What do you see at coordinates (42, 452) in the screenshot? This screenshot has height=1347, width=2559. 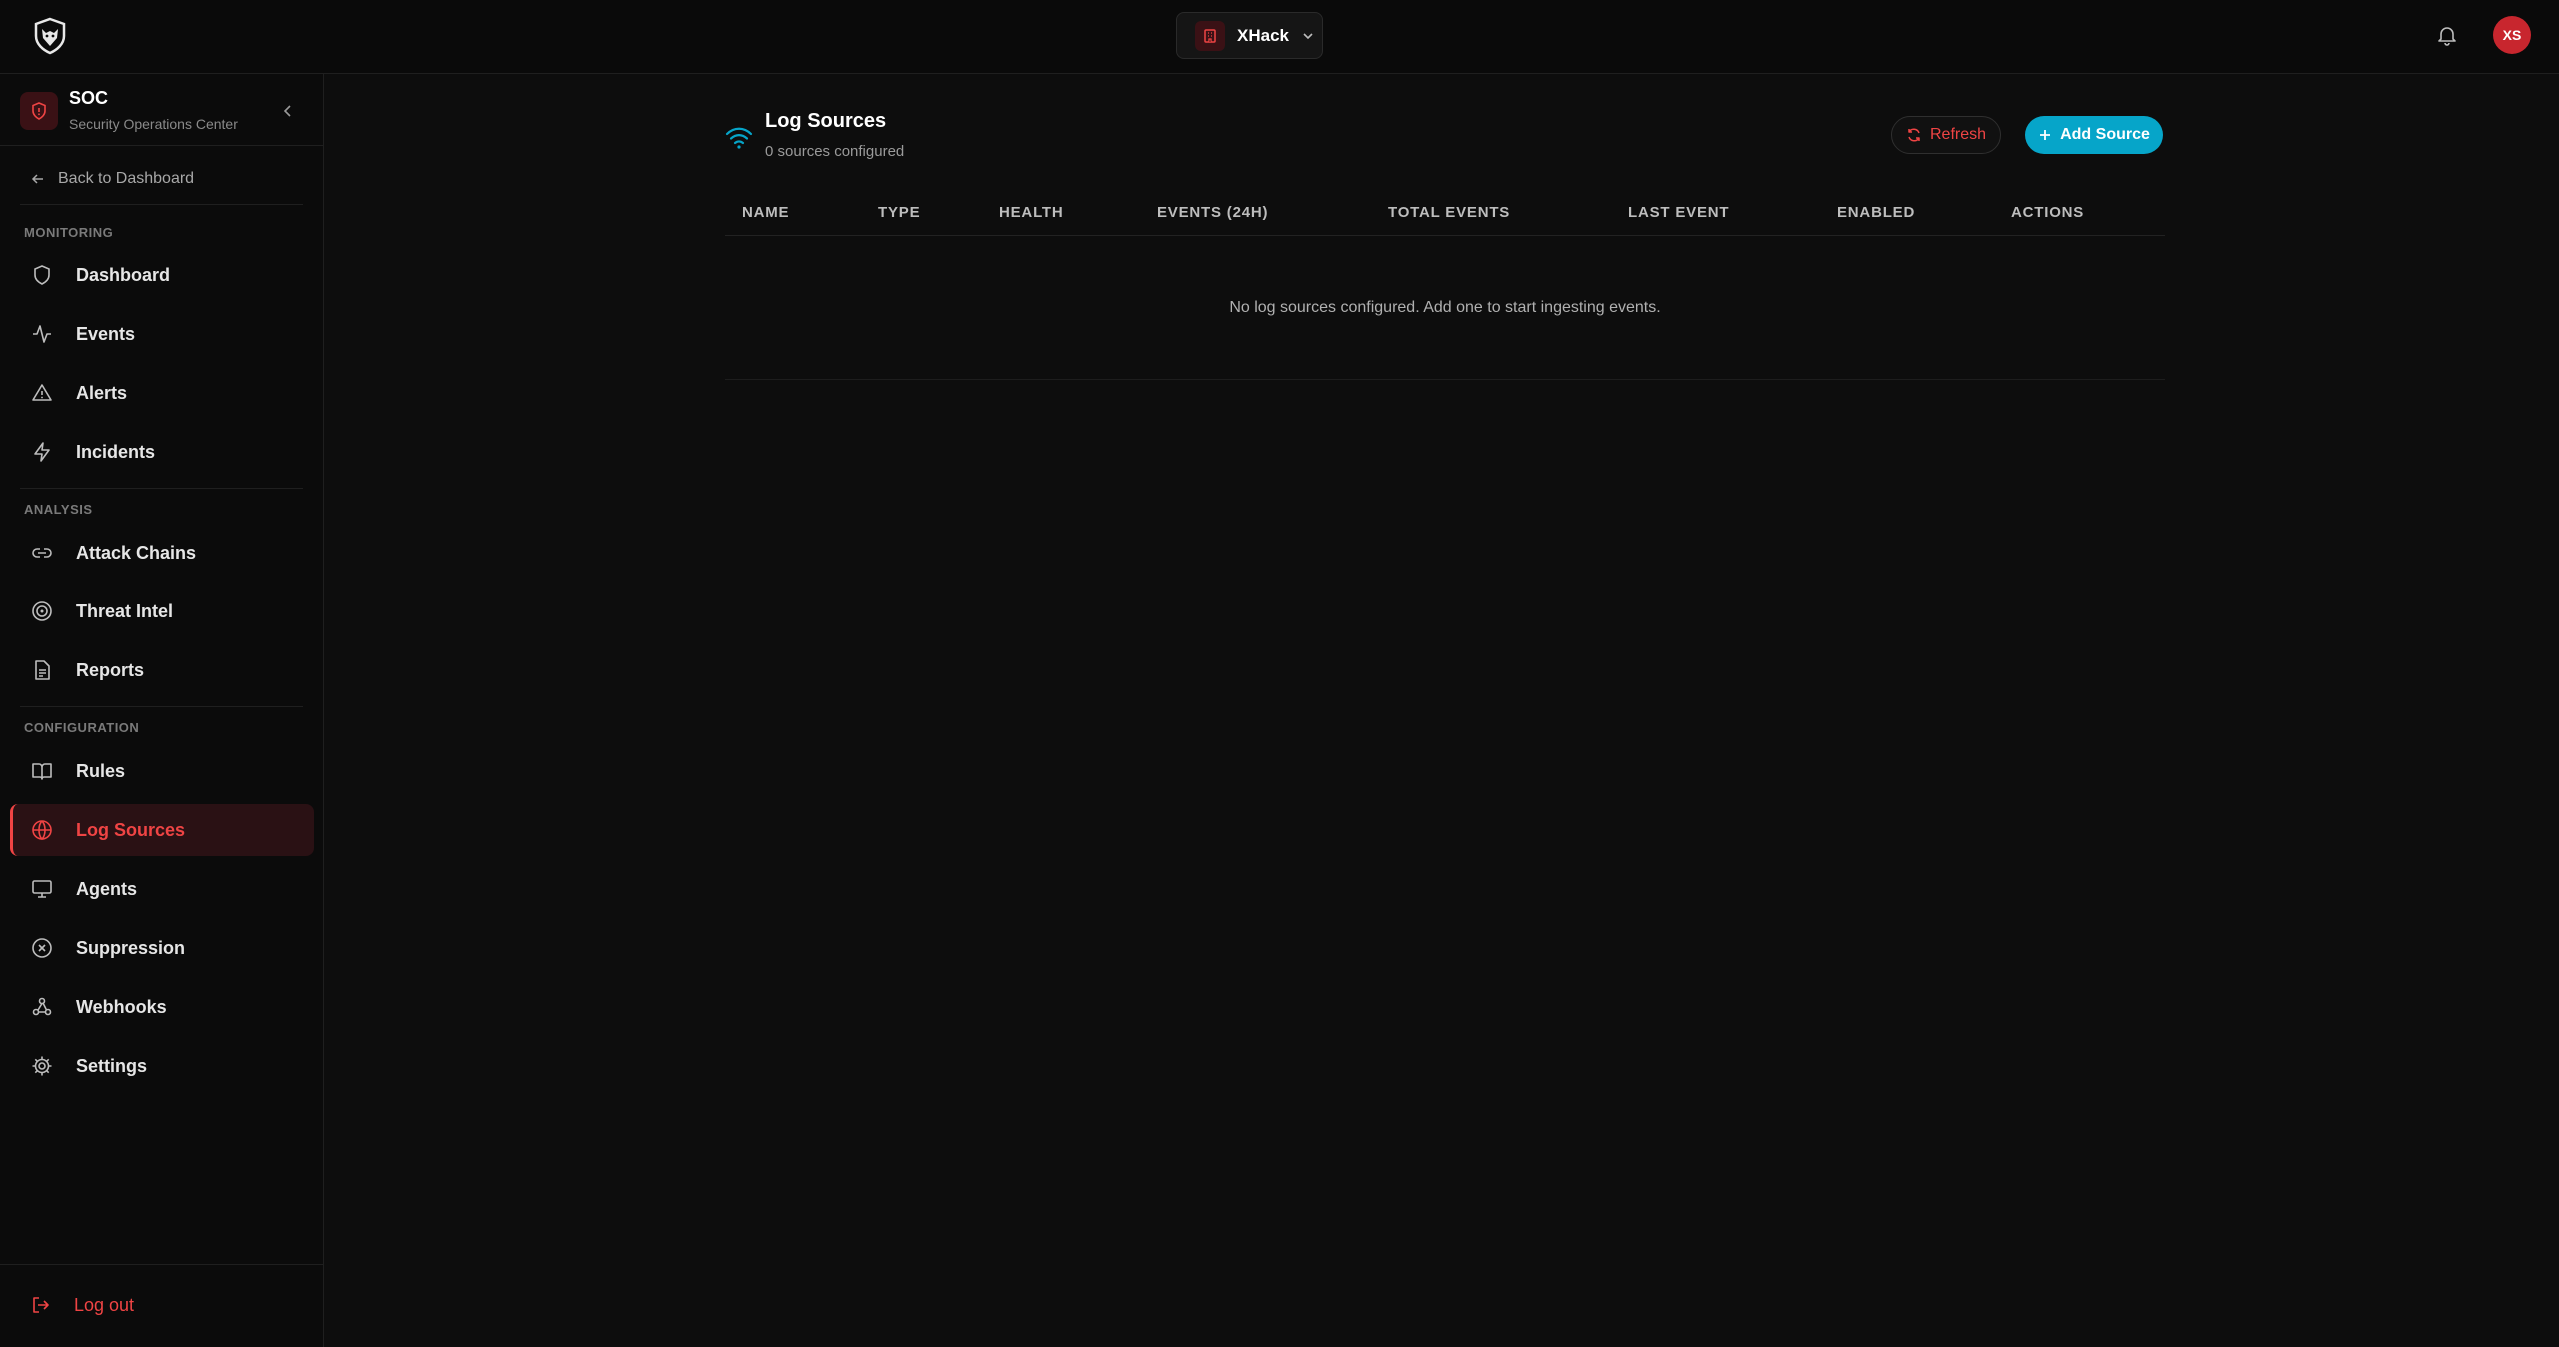 I see `zap-icon` at bounding box center [42, 452].